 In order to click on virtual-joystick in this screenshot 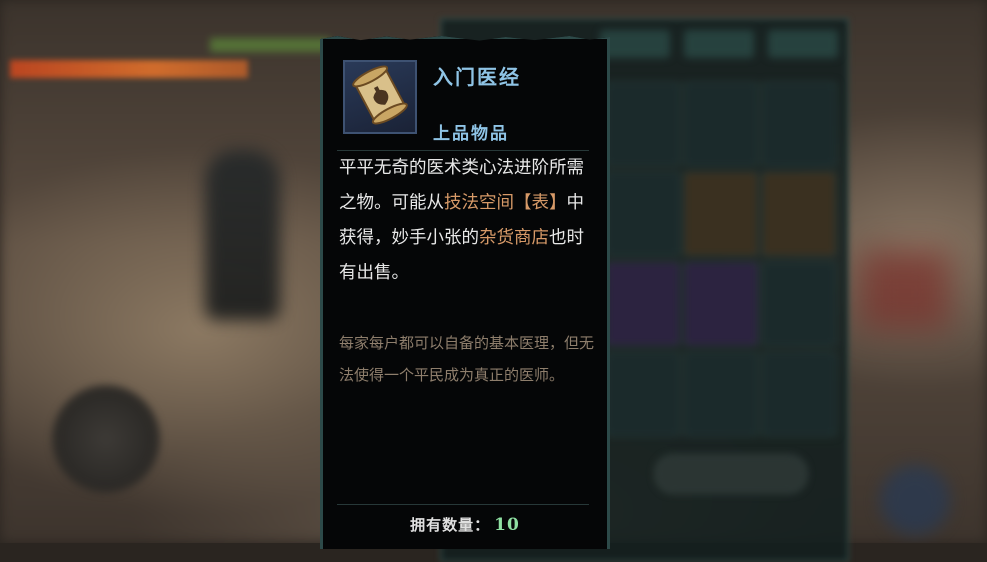, I will do `click(106, 439)`.